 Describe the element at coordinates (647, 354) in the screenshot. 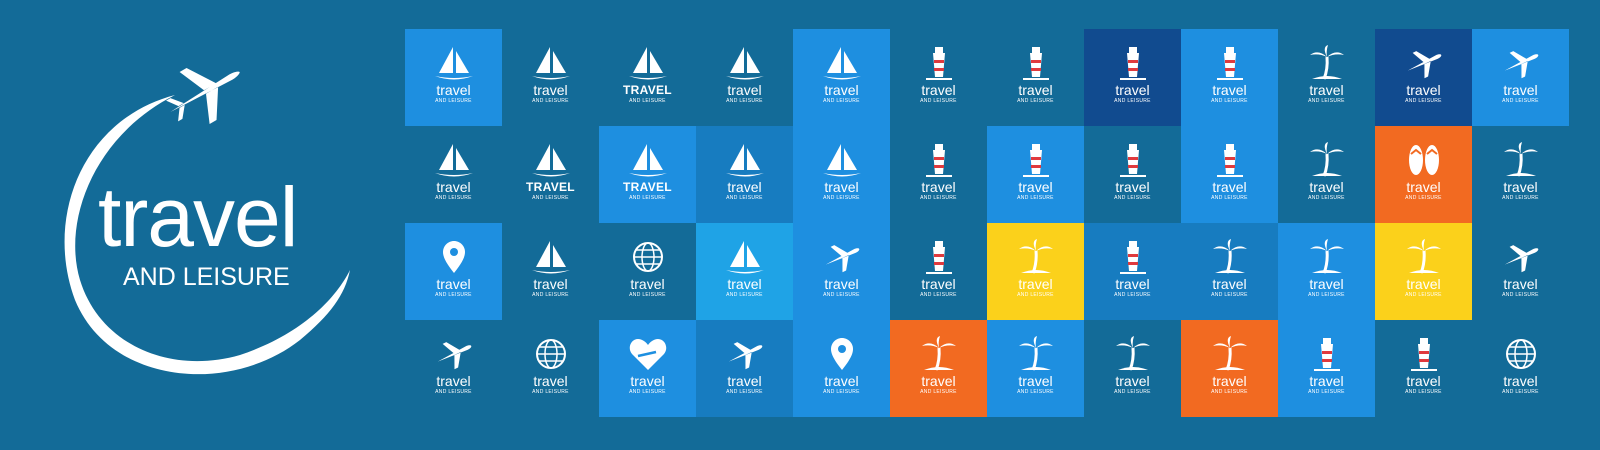

I see `heart-icon` at that location.